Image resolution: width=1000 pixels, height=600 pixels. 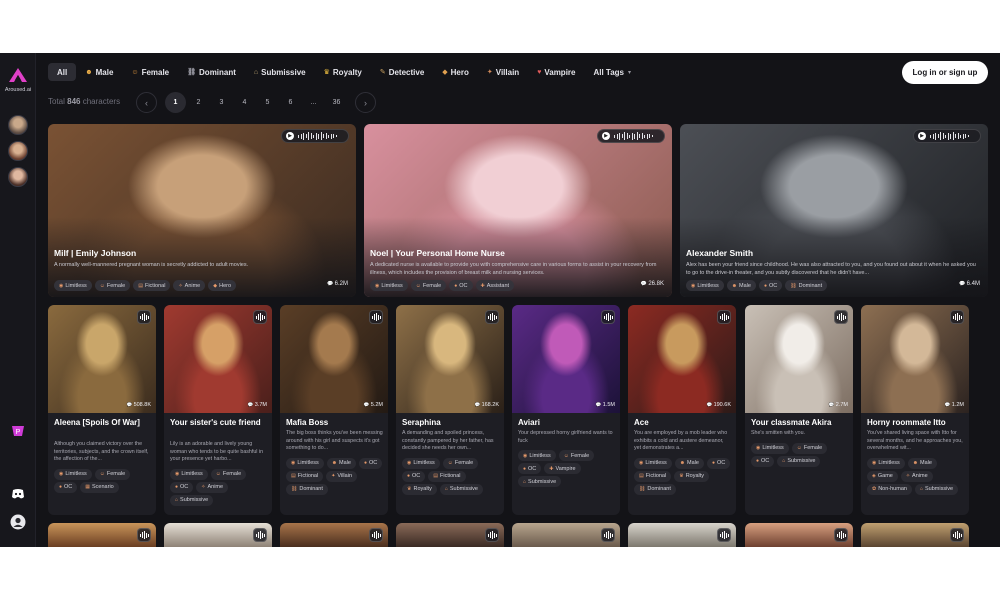 I want to click on discord-icon, so click(x=18, y=493).